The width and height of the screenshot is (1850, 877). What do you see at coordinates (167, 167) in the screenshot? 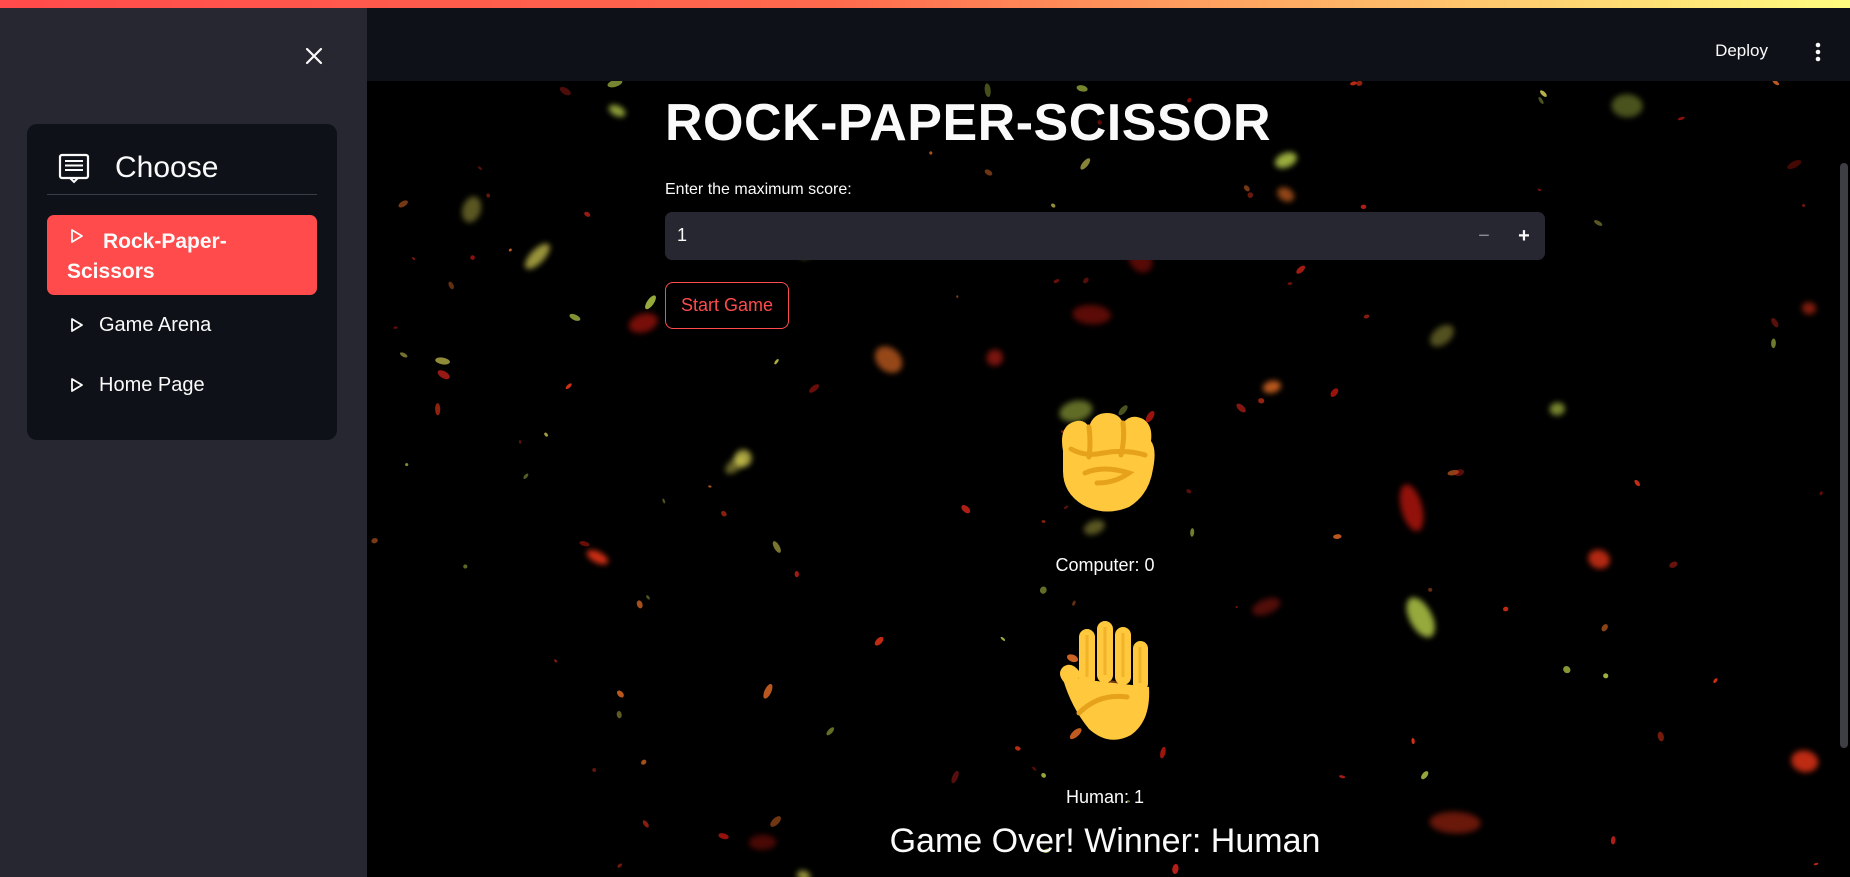
I see `nav-menu-title: Choose` at bounding box center [167, 167].